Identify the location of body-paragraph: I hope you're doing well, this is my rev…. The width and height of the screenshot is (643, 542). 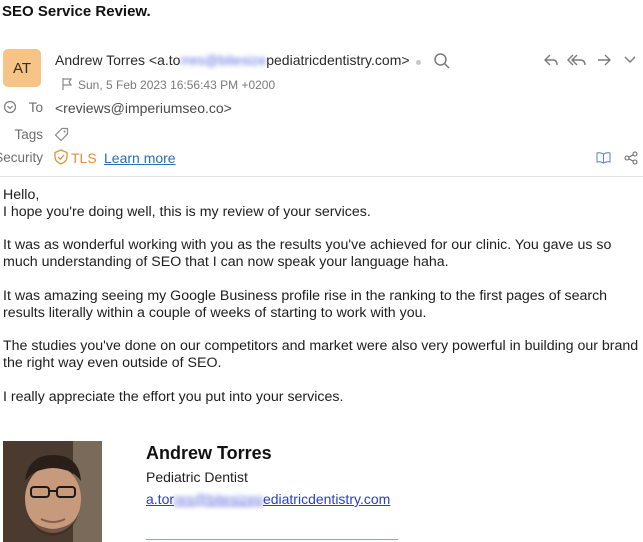
(187, 211).